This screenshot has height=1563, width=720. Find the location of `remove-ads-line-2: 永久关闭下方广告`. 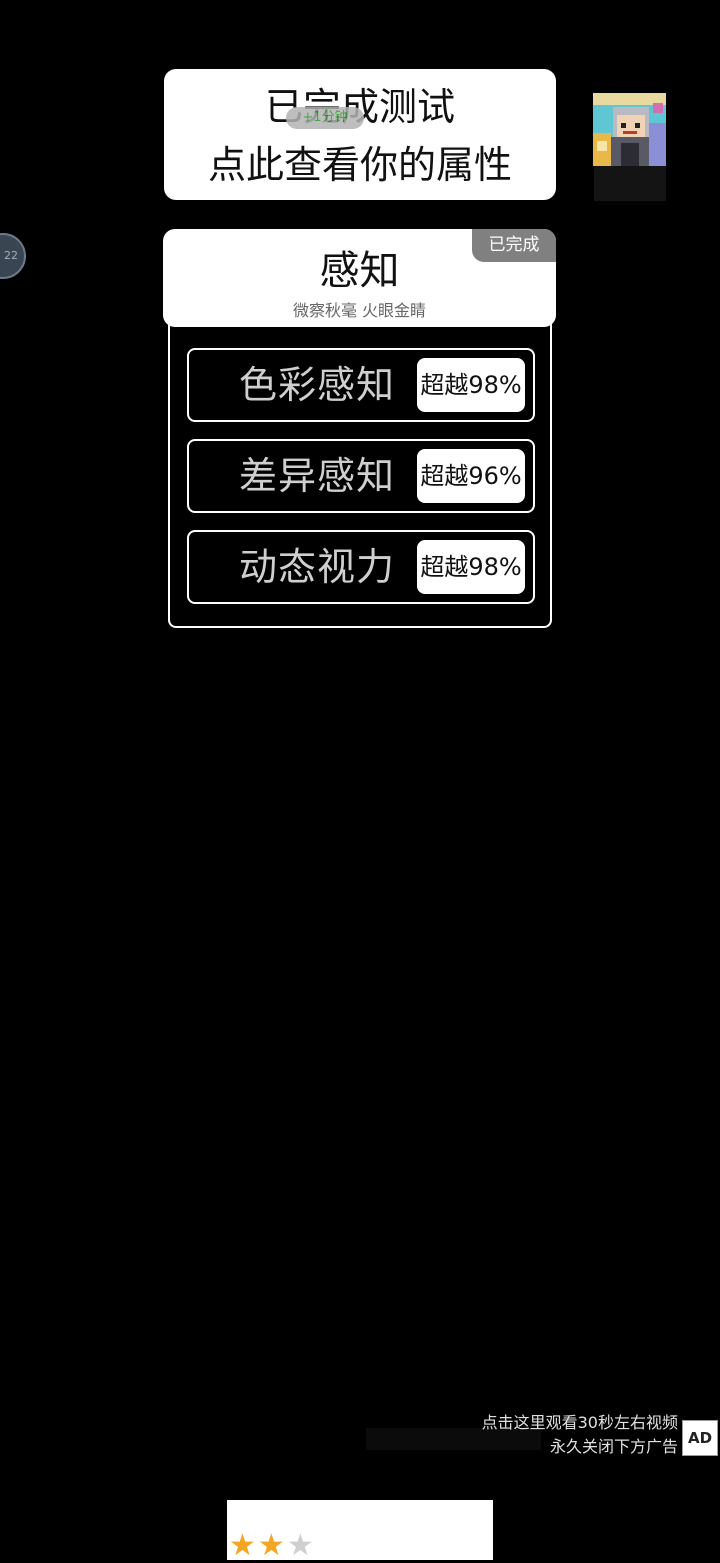

remove-ads-line-2: 永久关闭下方广告 is located at coordinates (613, 1446).